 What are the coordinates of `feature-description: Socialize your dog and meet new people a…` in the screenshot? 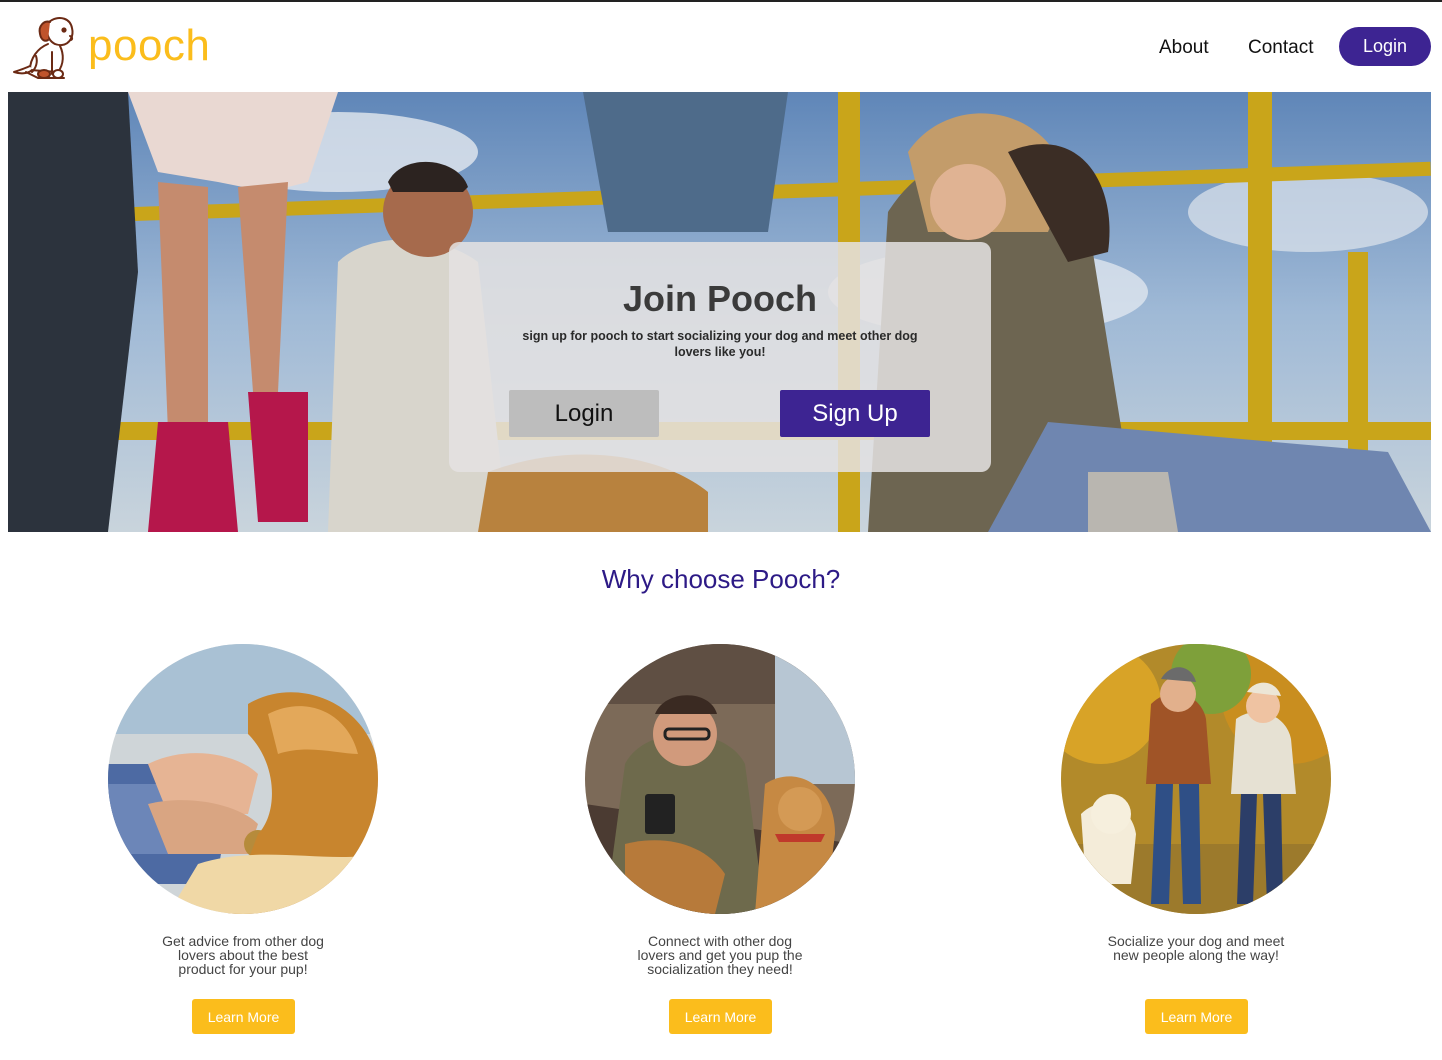 It's located at (1196, 948).